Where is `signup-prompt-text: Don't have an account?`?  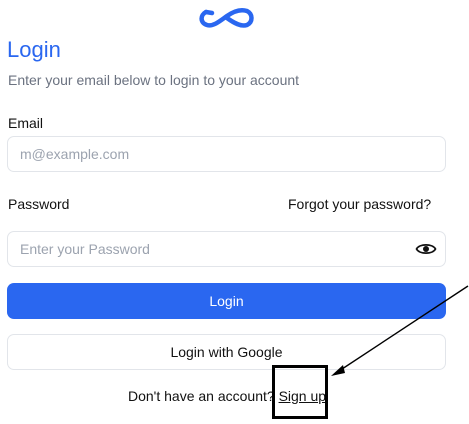 signup-prompt-text: Don't have an account? is located at coordinates (201, 396).